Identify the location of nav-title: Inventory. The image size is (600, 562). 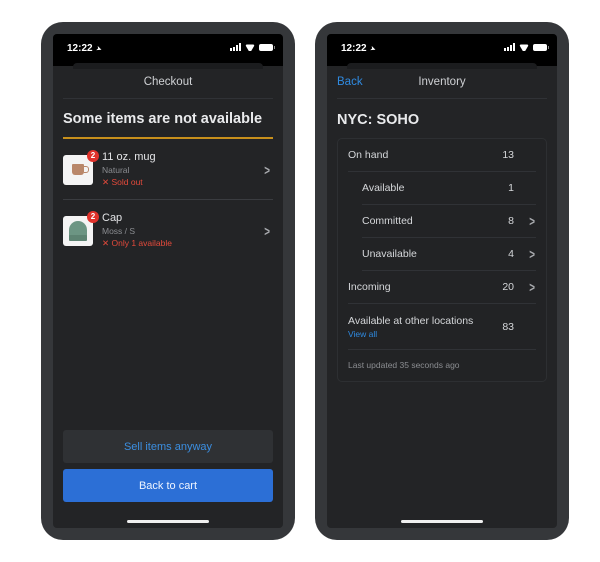
(442, 82).